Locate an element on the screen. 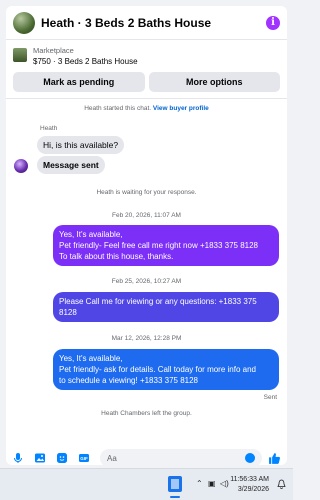  active-app-indicator is located at coordinates (175, 497).